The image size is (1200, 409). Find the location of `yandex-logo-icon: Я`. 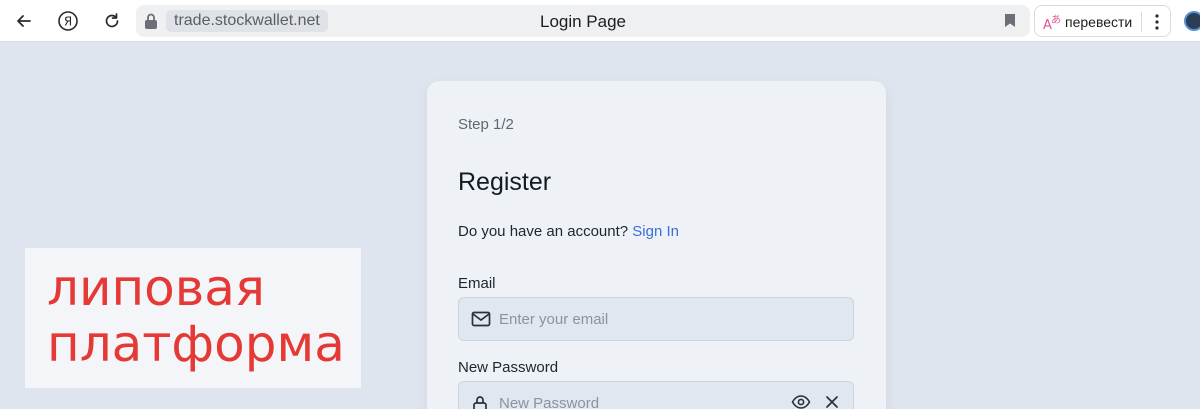

yandex-logo-icon: Я is located at coordinates (68, 21).